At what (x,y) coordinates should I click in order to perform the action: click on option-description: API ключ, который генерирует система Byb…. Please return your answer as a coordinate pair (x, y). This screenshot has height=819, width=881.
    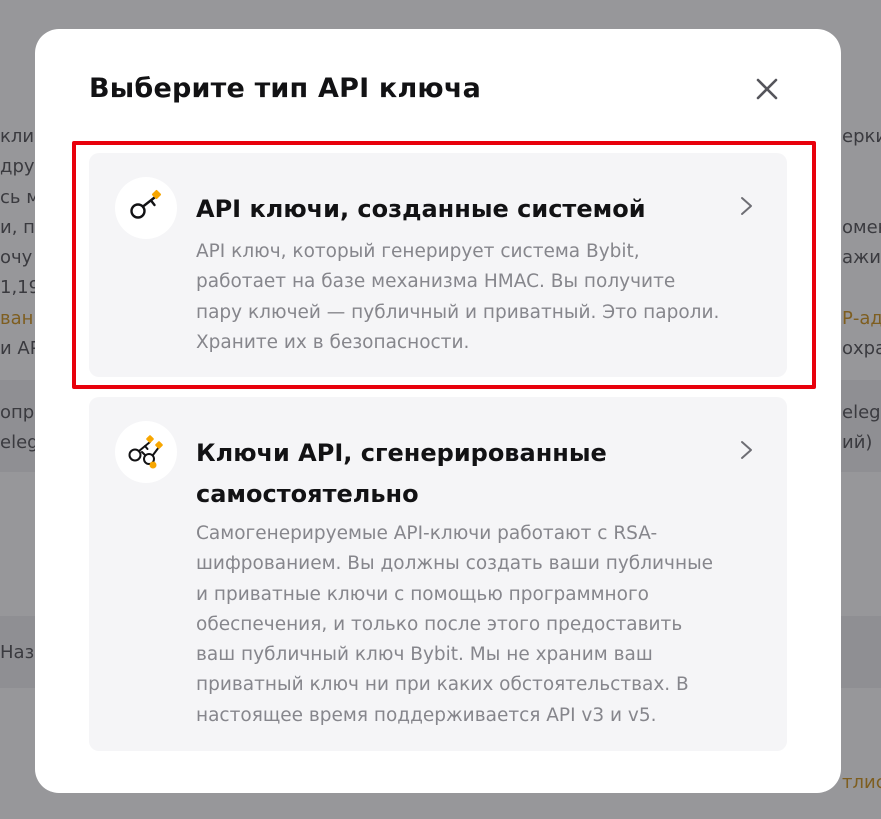
    Looking at the image, I should click on (458, 297).